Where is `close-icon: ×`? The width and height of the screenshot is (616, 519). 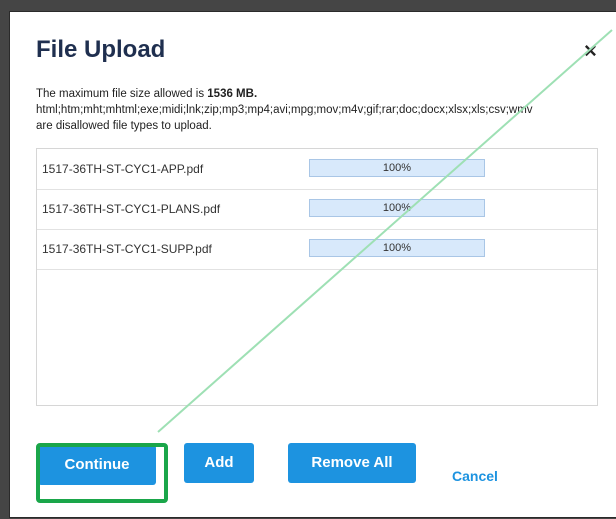
close-icon: × is located at coordinates (590, 51).